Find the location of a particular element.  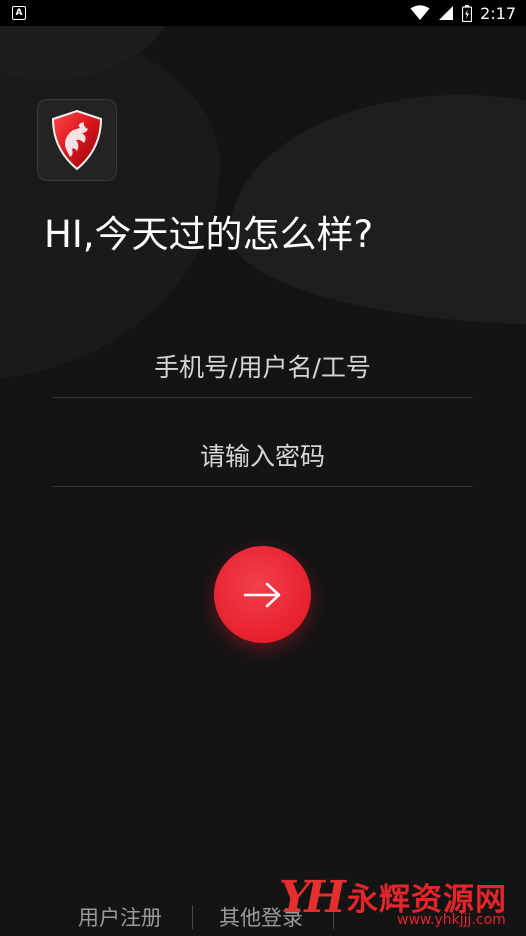

status-right: 2:17 is located at coordinates (463, 13).